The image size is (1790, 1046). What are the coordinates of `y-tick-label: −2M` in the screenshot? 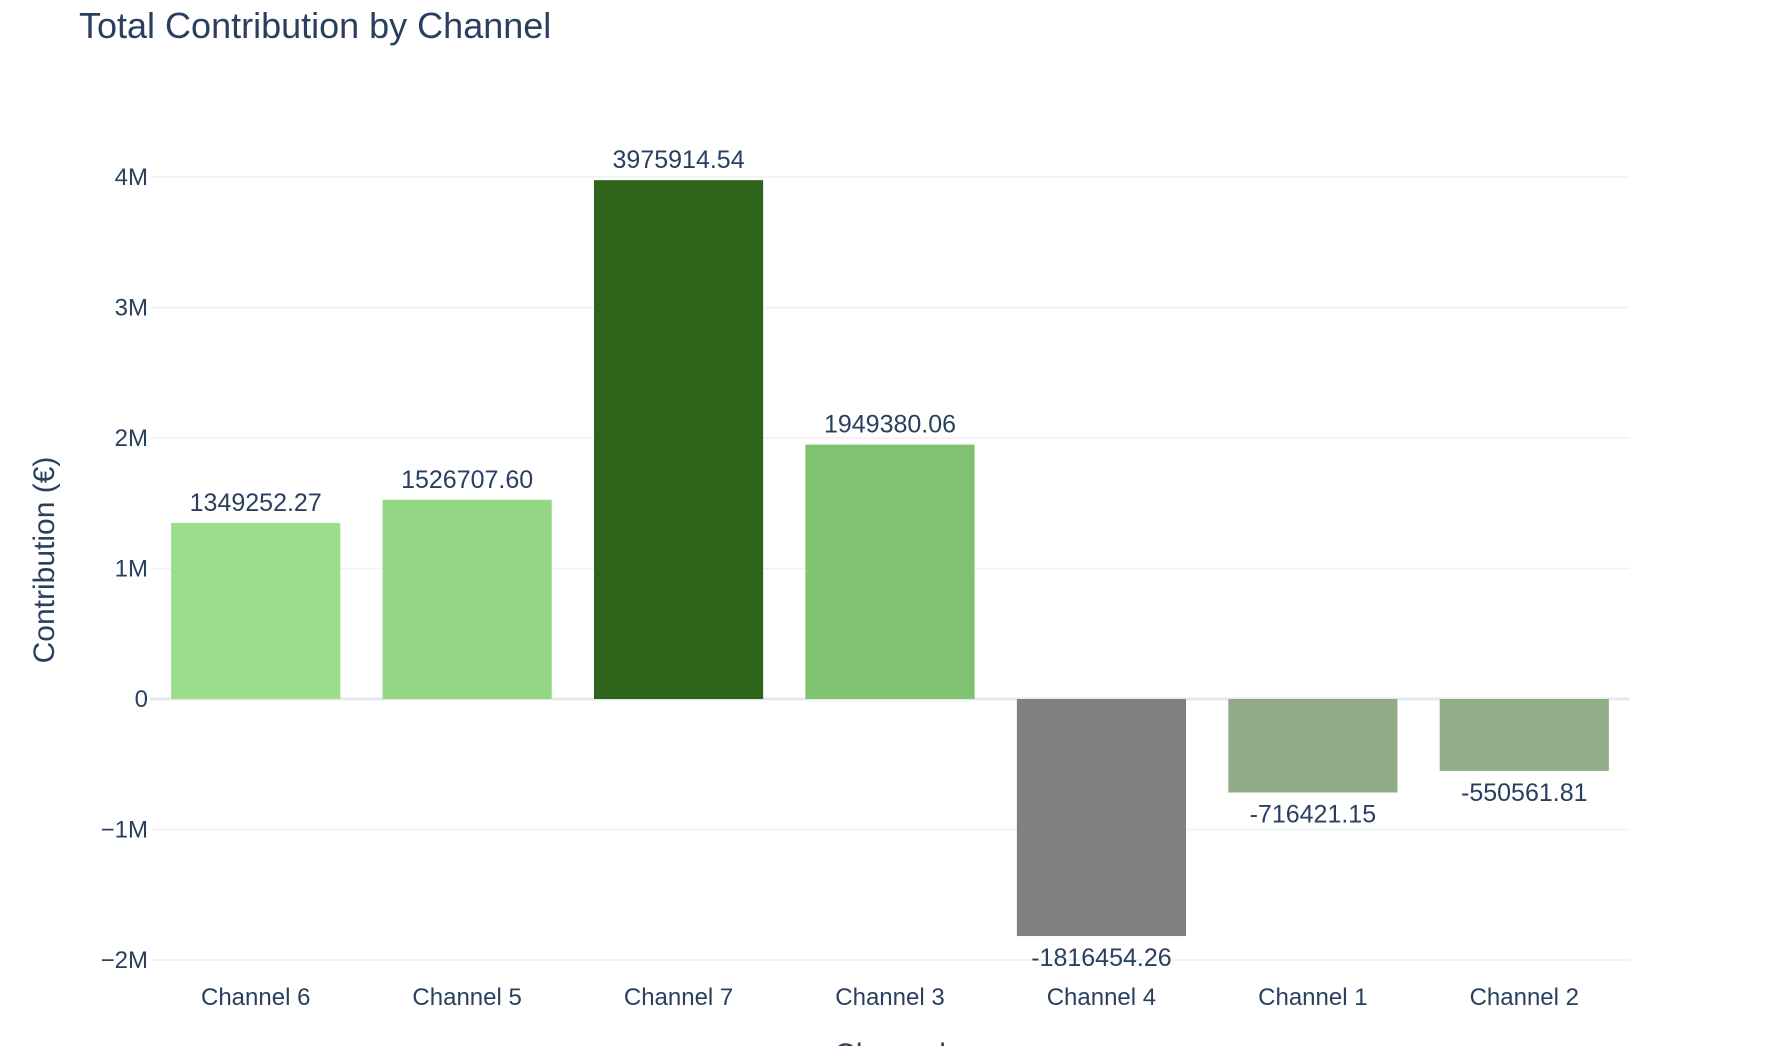 It's located at (124, 960).